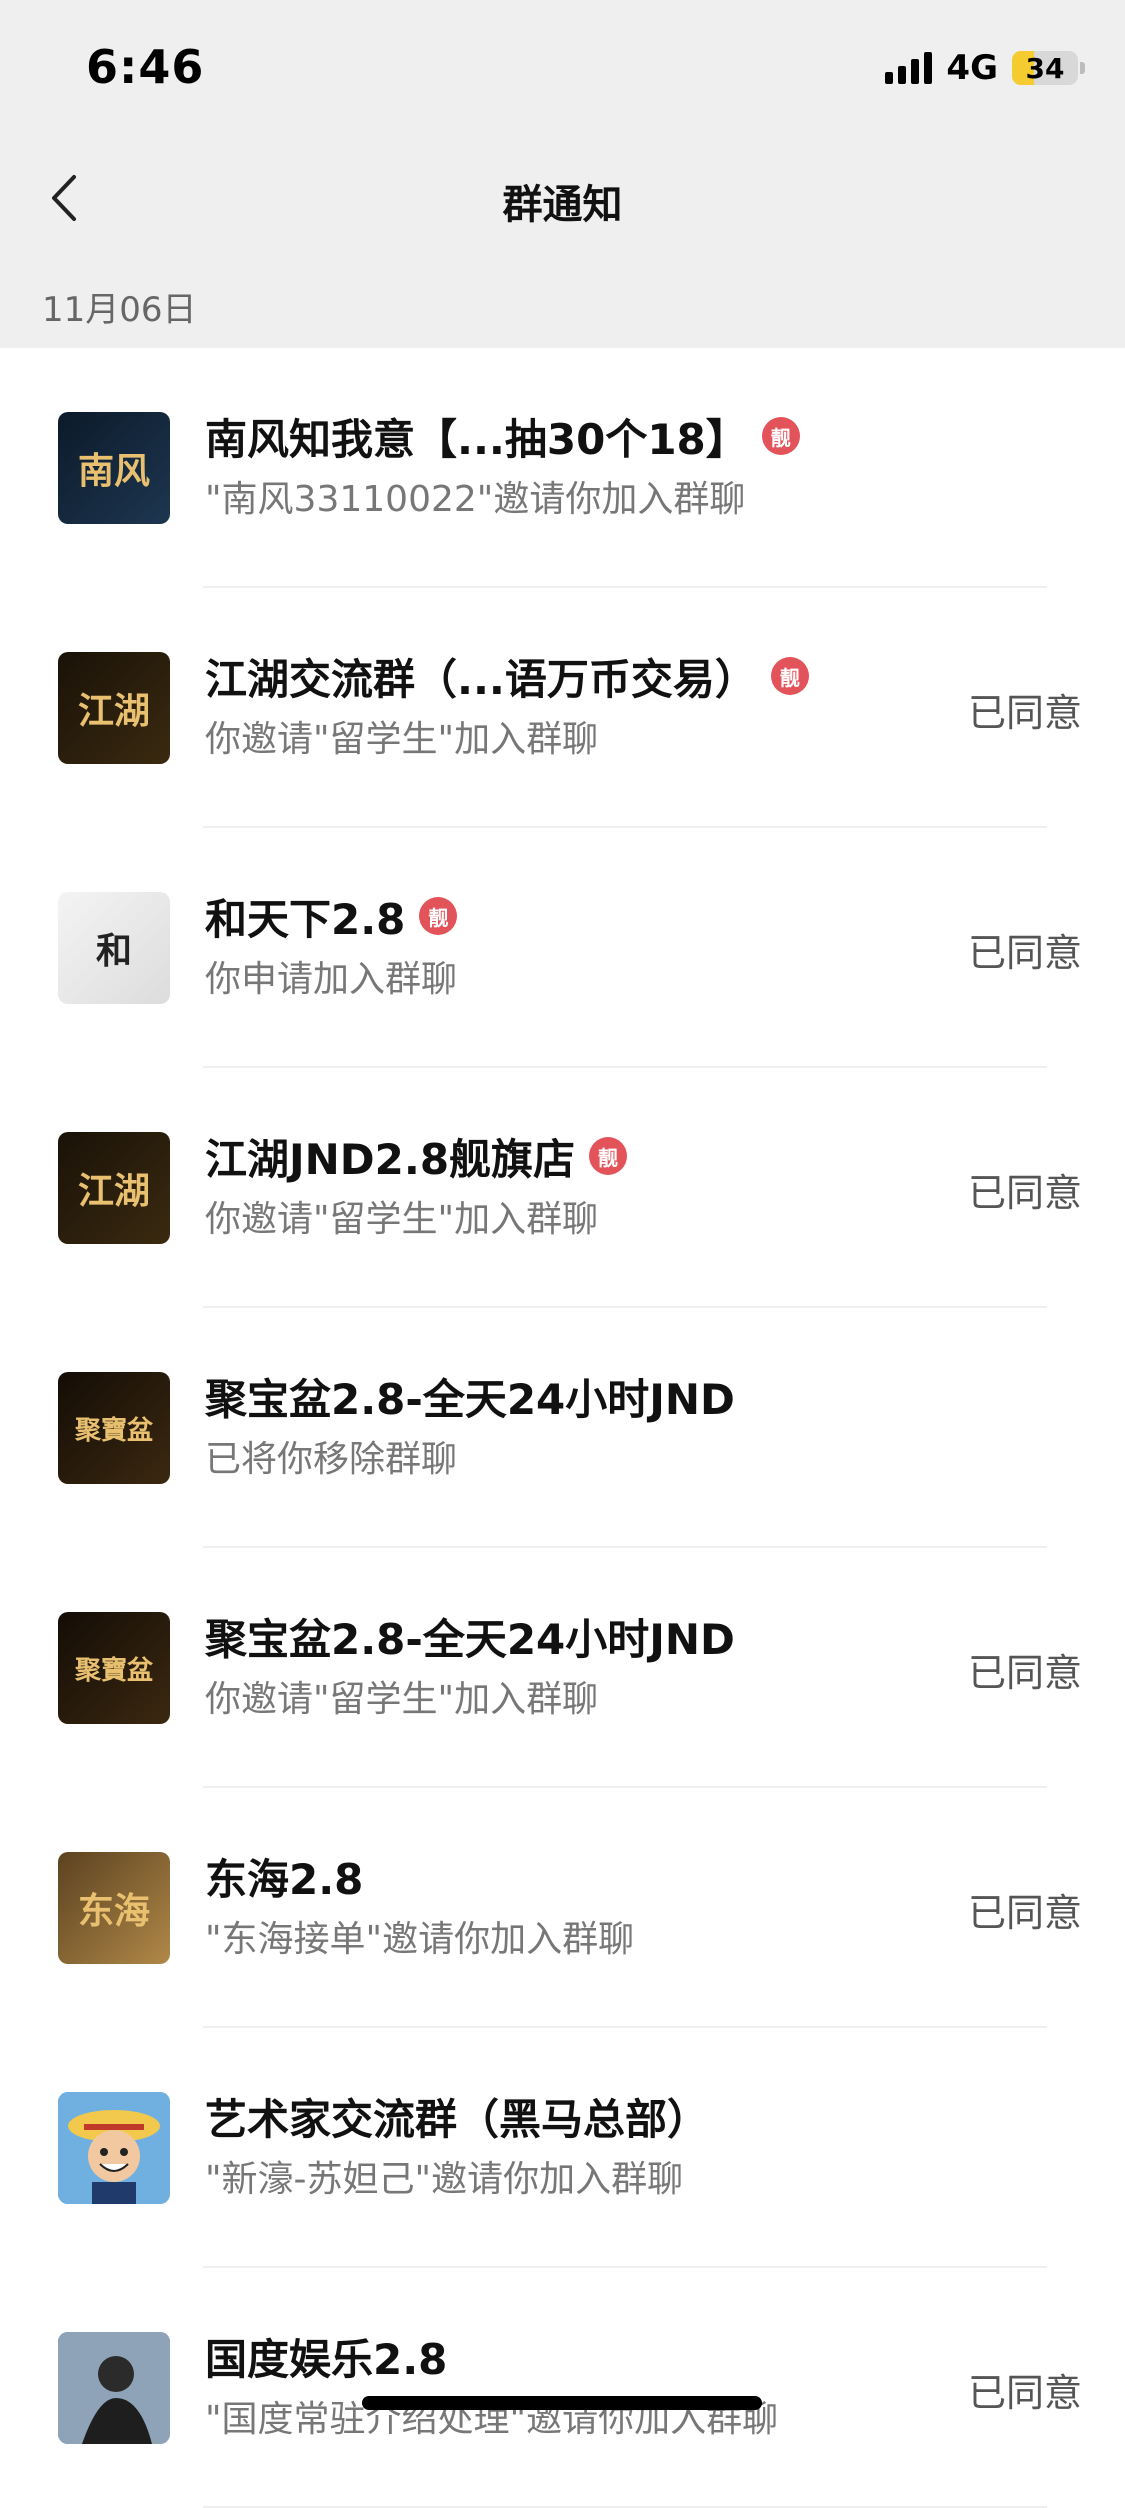 The image size is (1125, 2508). Describe the element at coordinates (457, 2119) in the screenshot. I see `group-name: 艺术家交流群（黑马总部）` at that location.